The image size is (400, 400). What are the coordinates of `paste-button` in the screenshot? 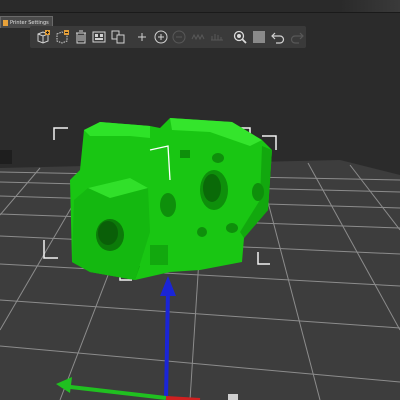 It's located at (142, 37).